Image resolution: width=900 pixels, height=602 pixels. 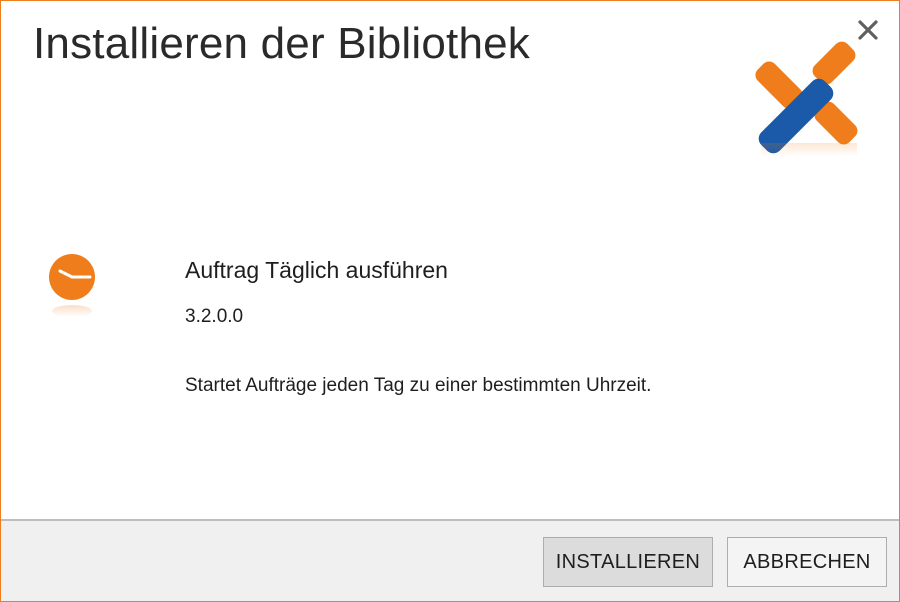 What do you see at coordinates (282, 43) in the screenshot?
I see `dialog-title: Installieren der Bibliothek` at bounding box center [282, 43].